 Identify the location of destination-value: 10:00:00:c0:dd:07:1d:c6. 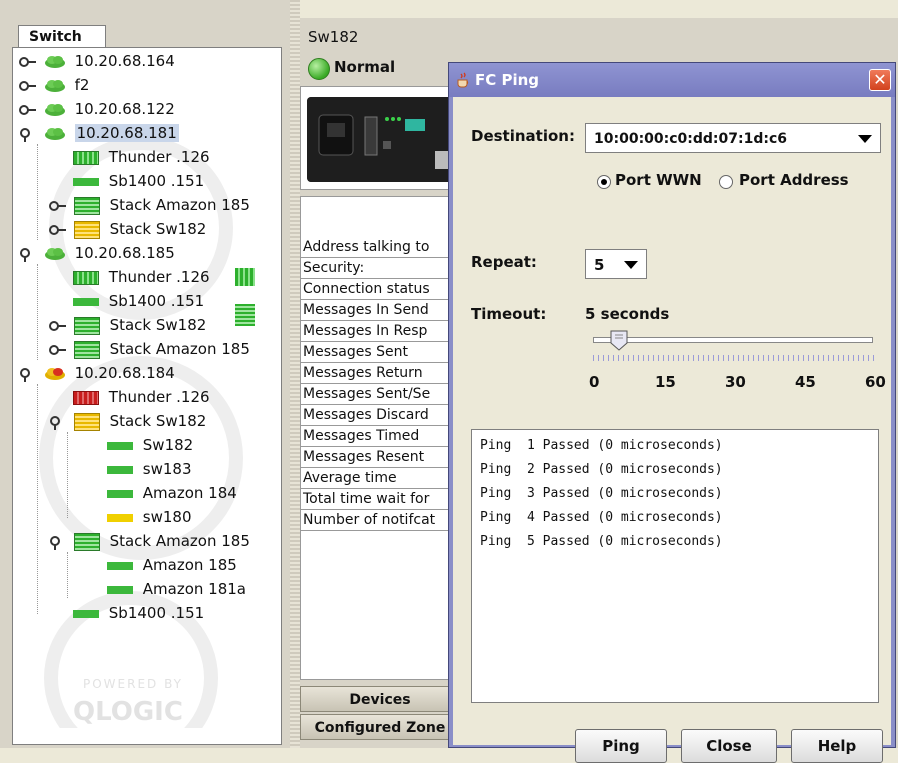
(691, 139).